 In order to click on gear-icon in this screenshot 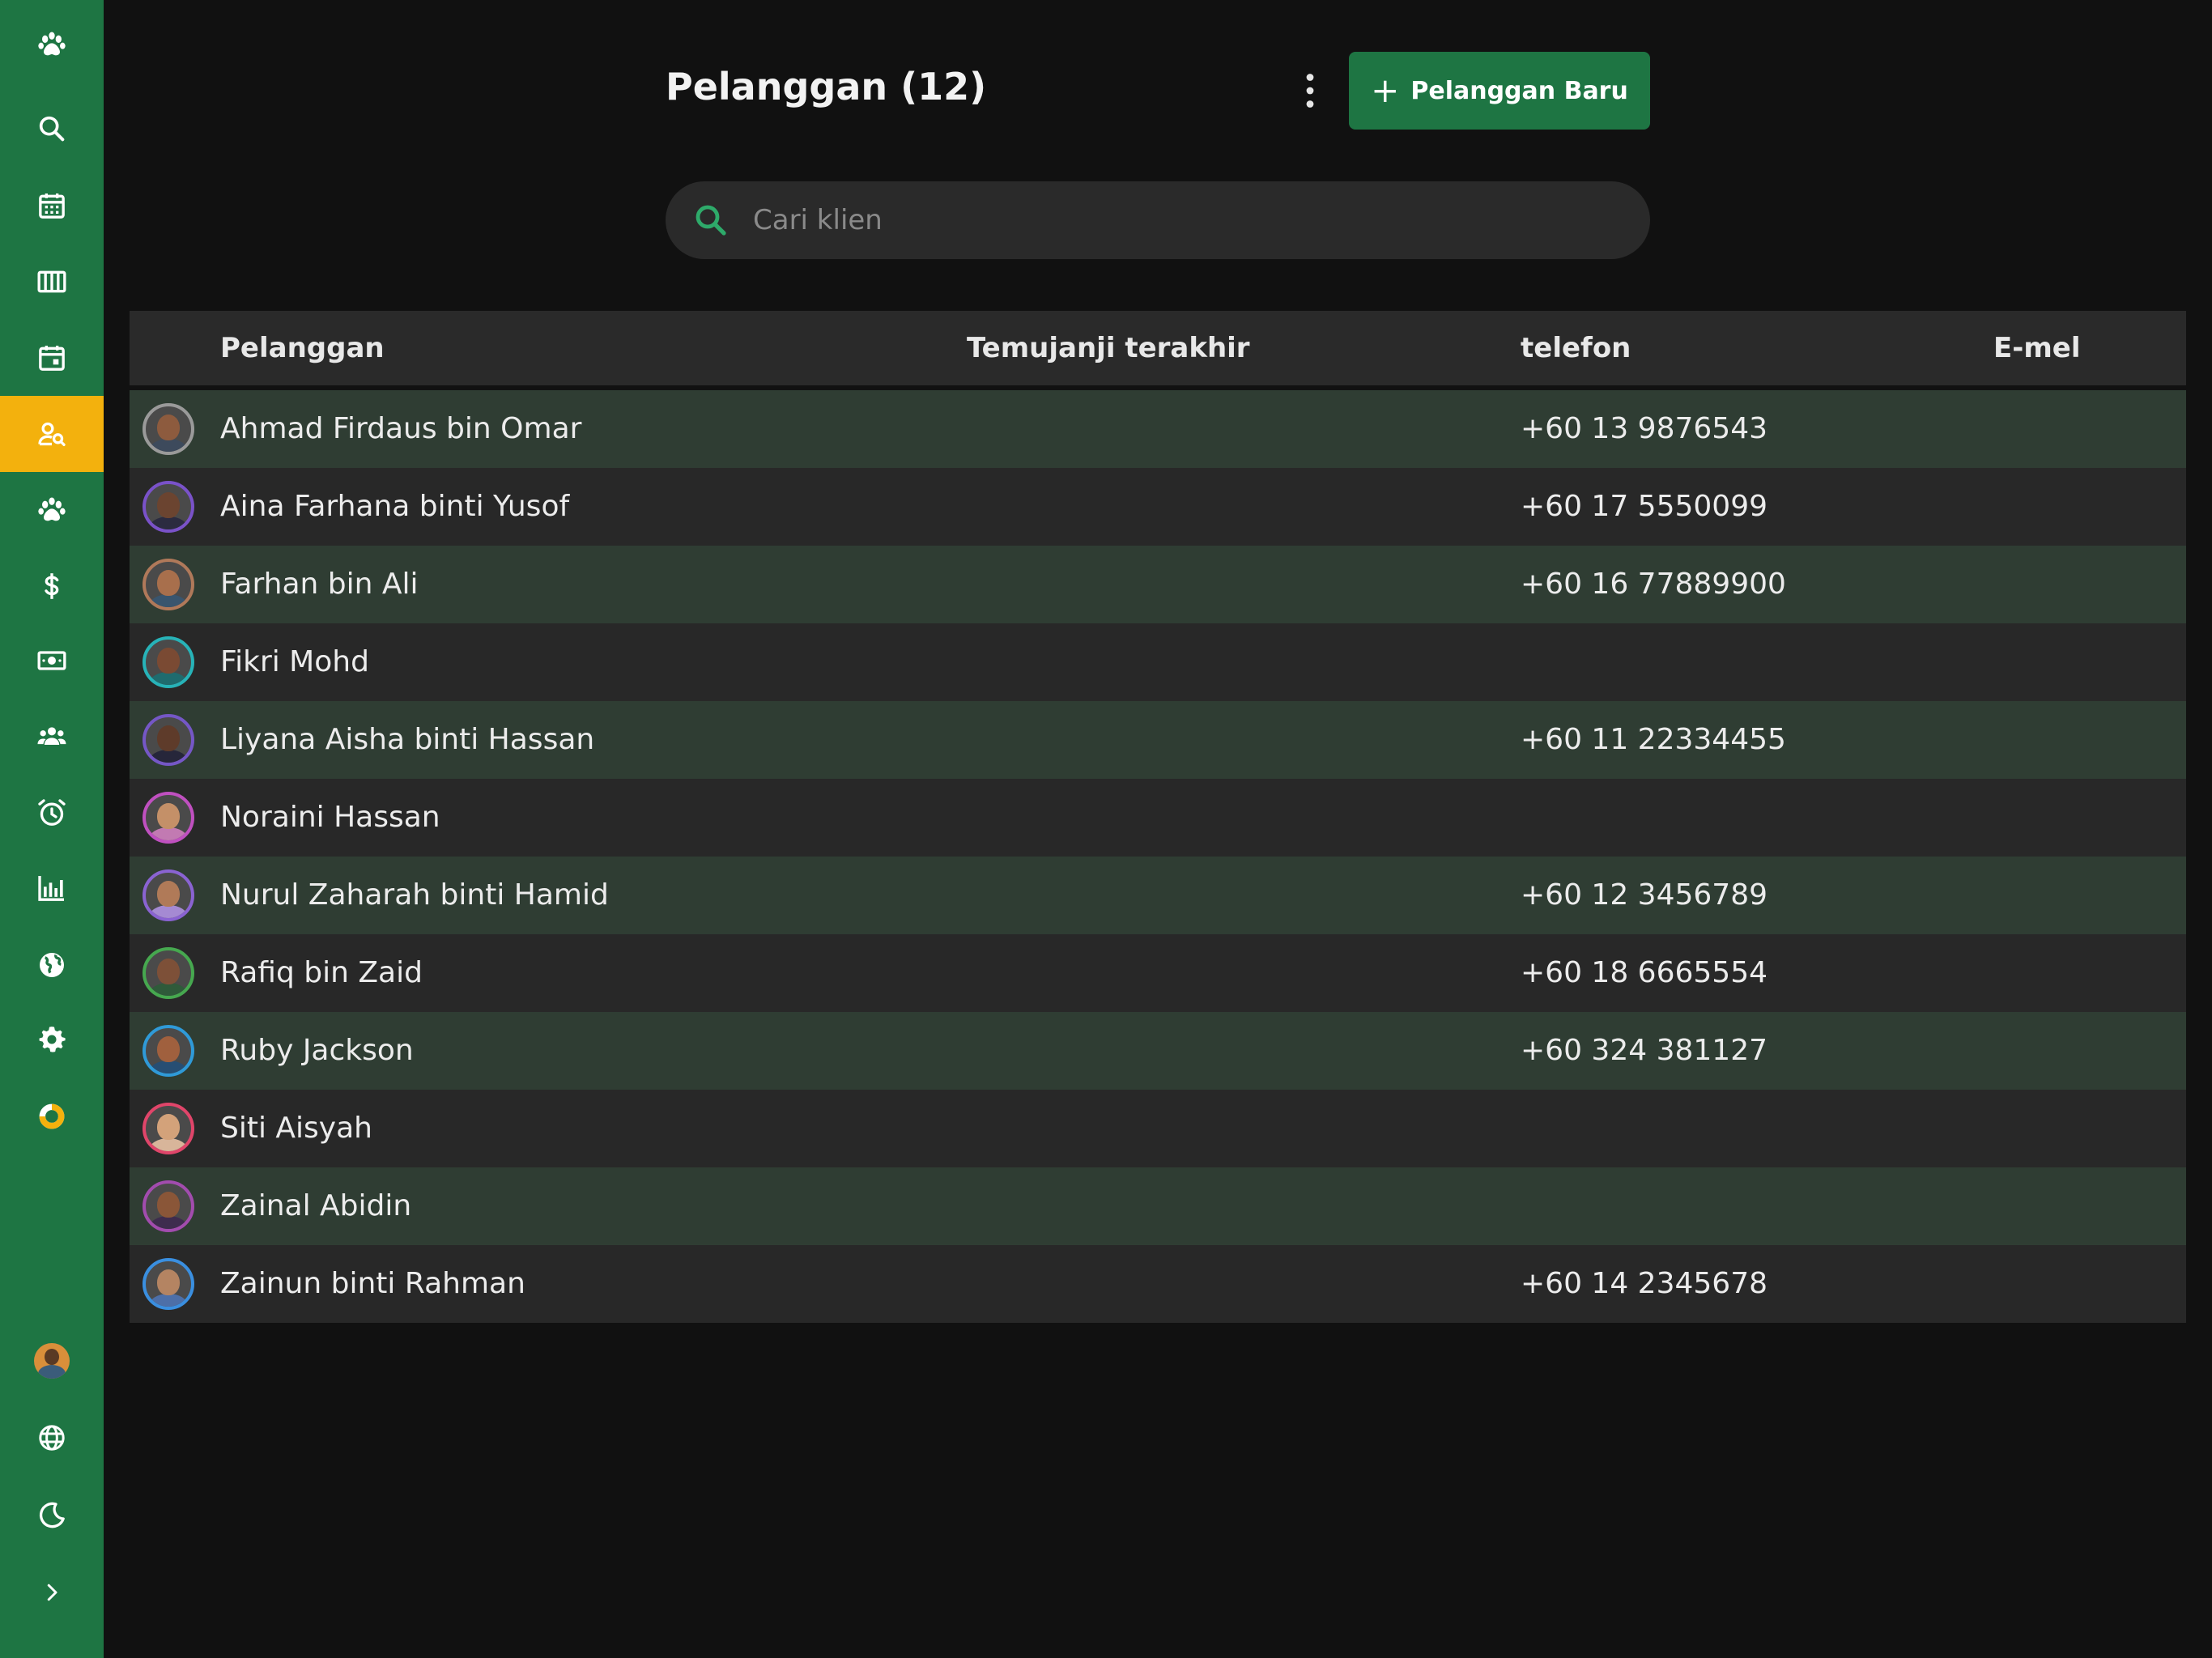, I will do `click(53, 1039)`.